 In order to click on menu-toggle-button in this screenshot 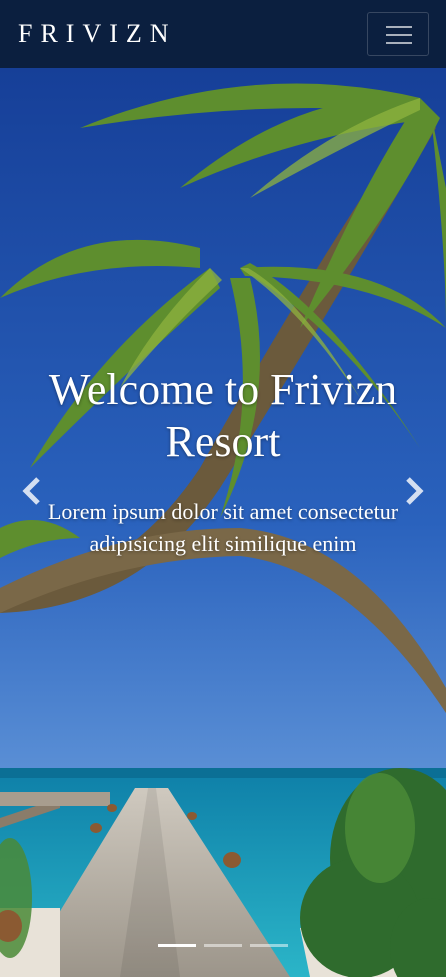, I will do `click(398, 34)`.